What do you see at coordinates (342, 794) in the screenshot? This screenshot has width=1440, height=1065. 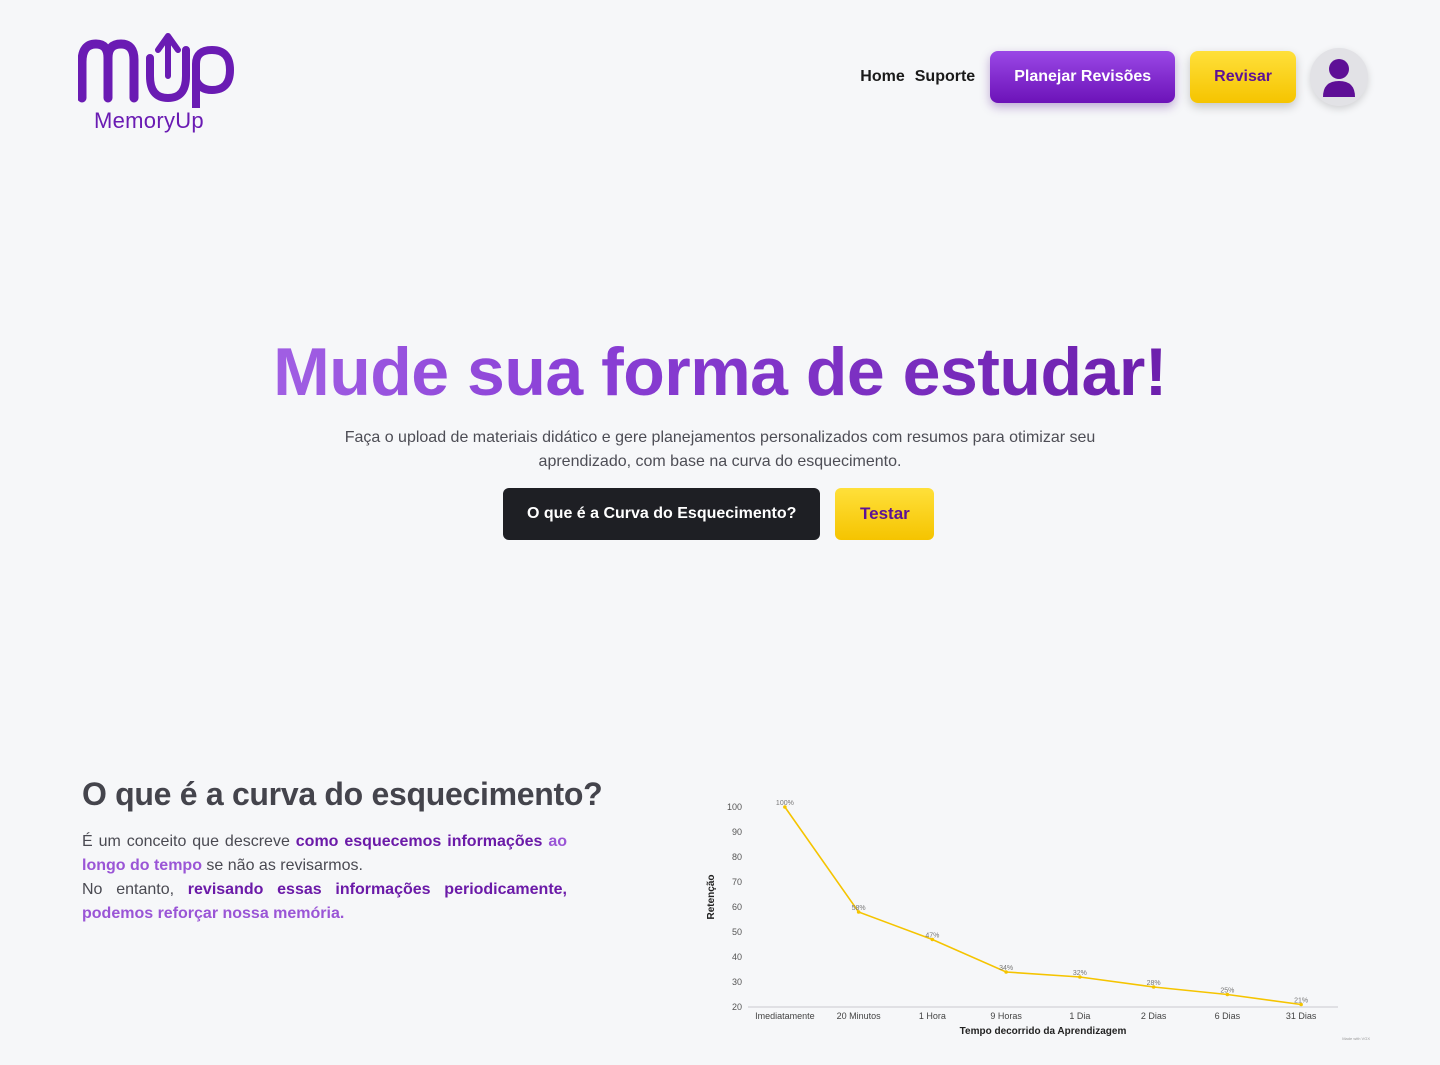 I see `section-title: O que é a curva do esquecimento?` at bounding box center [342, 794].